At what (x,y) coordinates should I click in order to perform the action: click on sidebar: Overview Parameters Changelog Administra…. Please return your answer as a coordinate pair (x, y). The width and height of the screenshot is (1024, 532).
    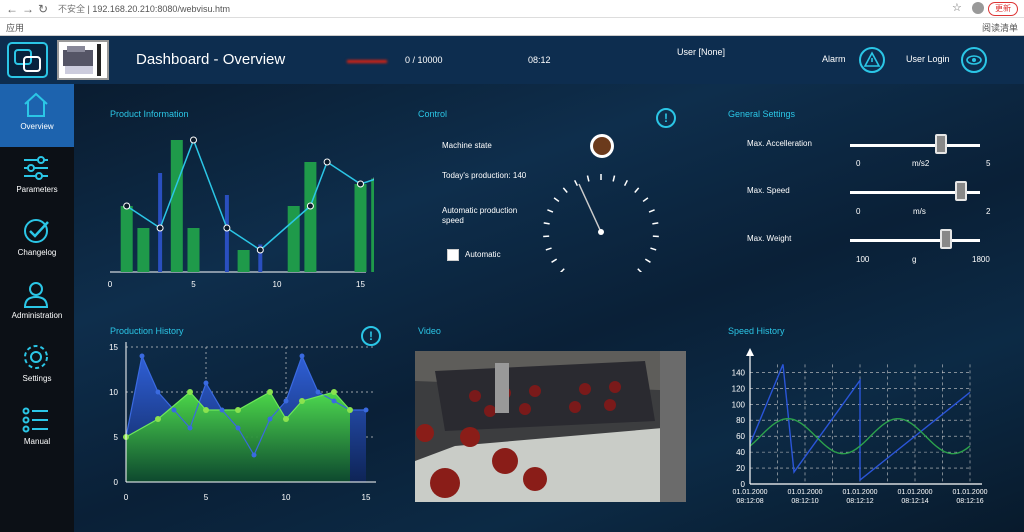
    Looking at the image, I should click on (37, 308).